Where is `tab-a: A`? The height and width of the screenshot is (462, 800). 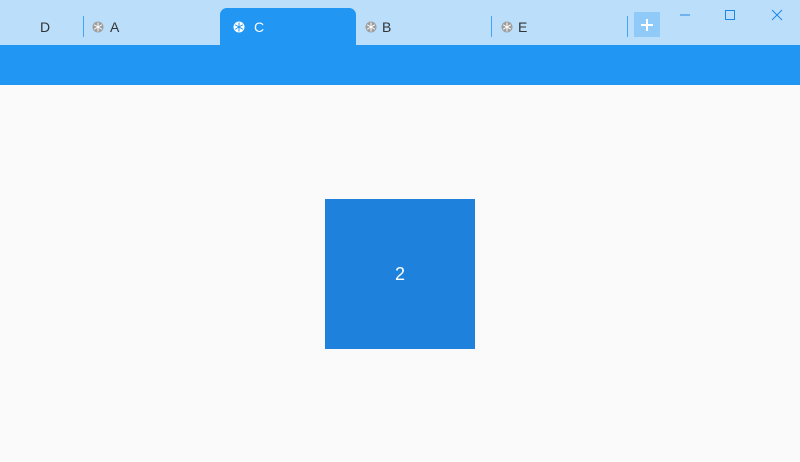
tab-a: A is located at coordinates (155, 26).